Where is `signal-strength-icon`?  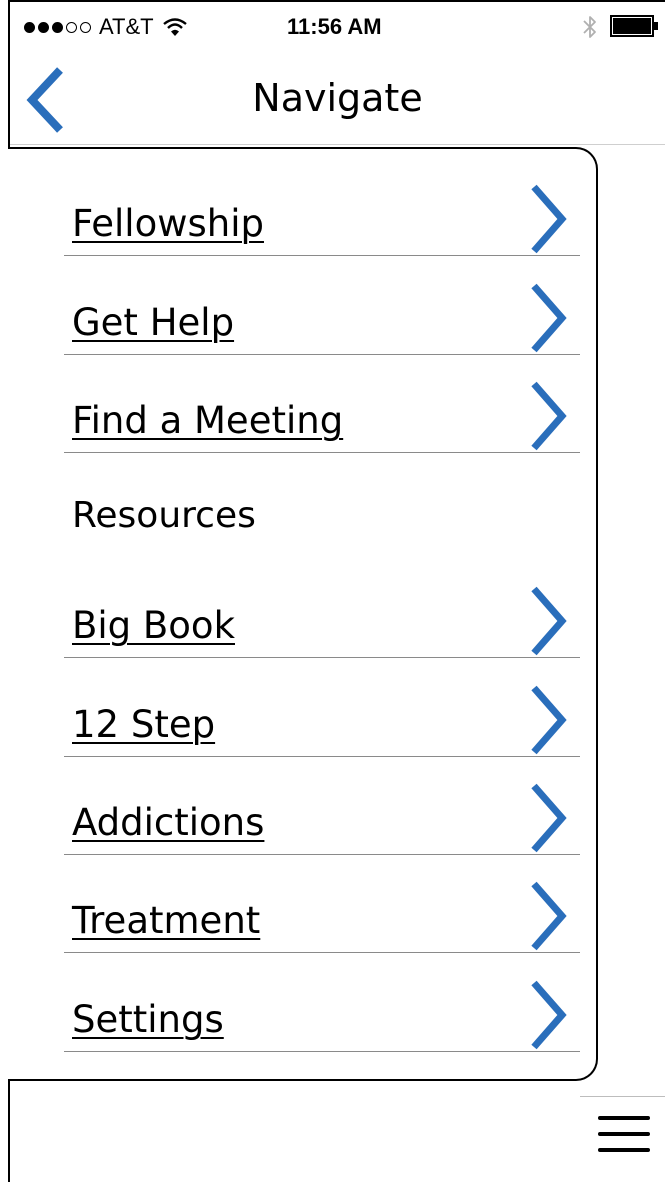
signal-strength-icon is located at coordinates (57, 27).